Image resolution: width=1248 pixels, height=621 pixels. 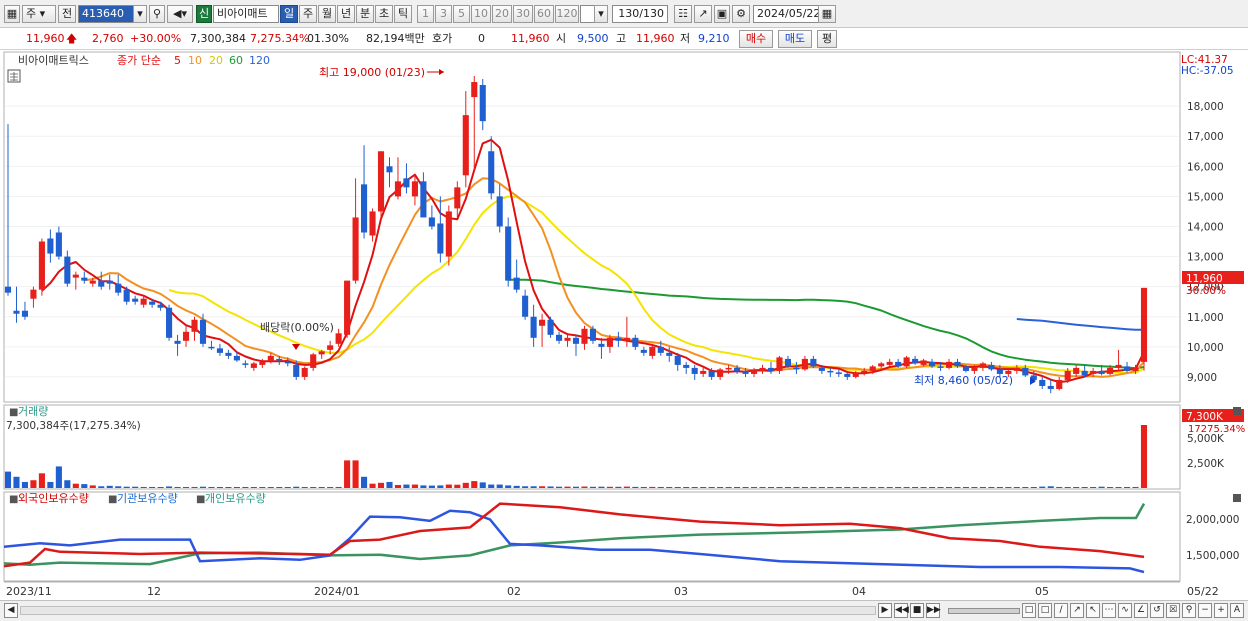 What do you see at coordinates (11, 610) in the screenshot?
I see `scroll-left-icon: ◀` at bounding box center [11, 610].